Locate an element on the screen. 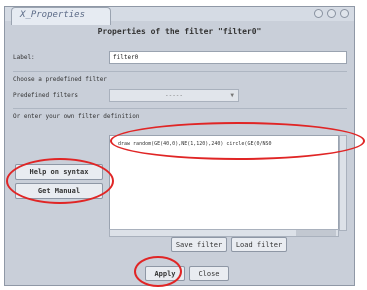 The height and width of the screenshot is (290, 367). predefined-selected-value: ----- is located at coordinates (174, 95).